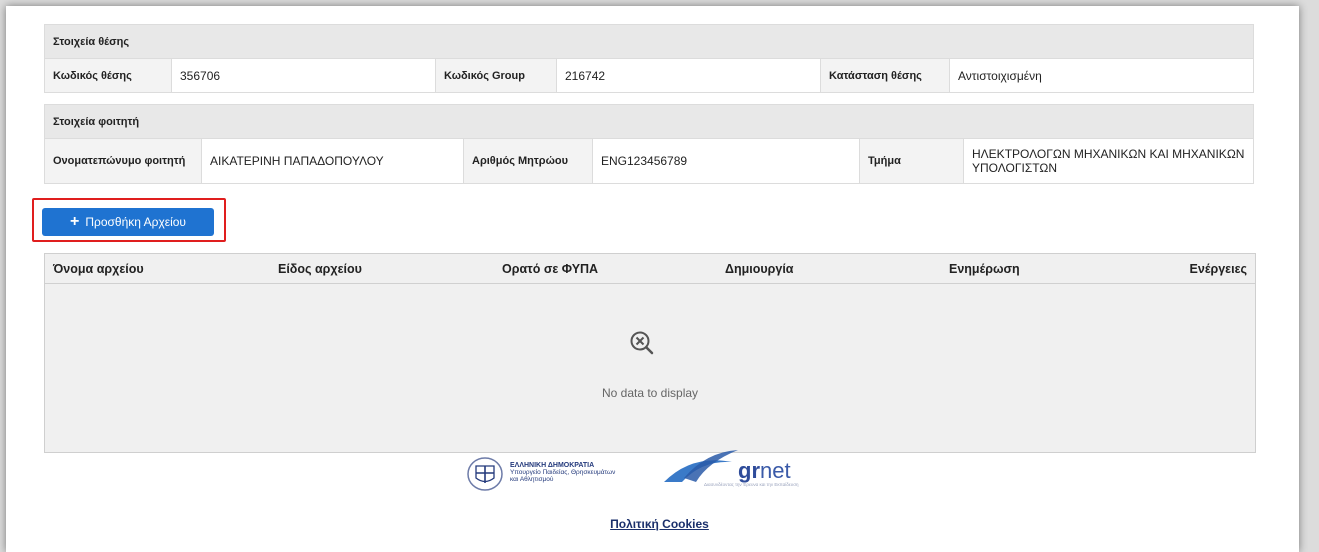 This screenshot has width=1319, height=552. What do you see at coordinates (726, 161) in the screenshot?
I see `registry-number-value: ENG123456789` at bounding box center [726, 161].